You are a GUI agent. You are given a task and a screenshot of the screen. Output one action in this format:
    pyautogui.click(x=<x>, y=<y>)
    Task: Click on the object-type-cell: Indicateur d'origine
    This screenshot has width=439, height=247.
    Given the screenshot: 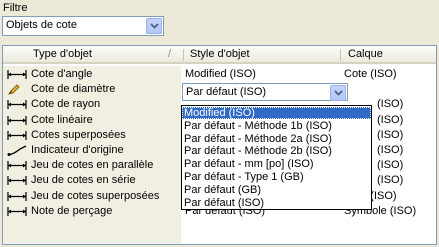 What is the action you would take?
    pyautogui.click(x=77, y=150)
    